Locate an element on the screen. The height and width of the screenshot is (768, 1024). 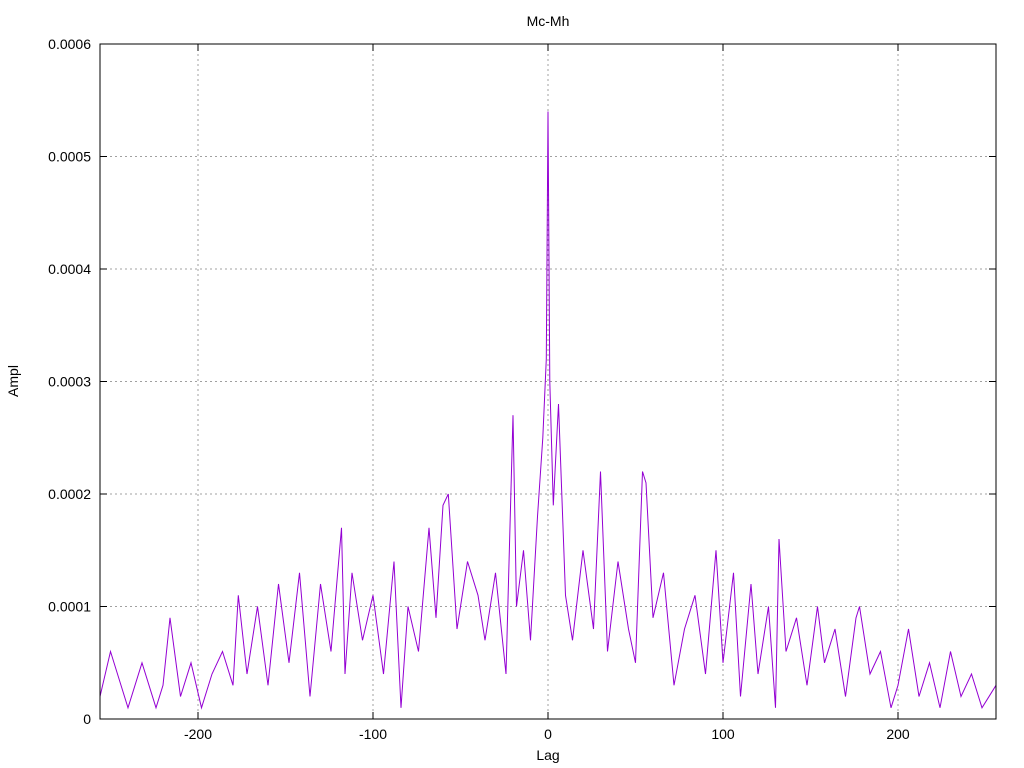
x-tick-label: 100 is located at coordinates (723, 734).